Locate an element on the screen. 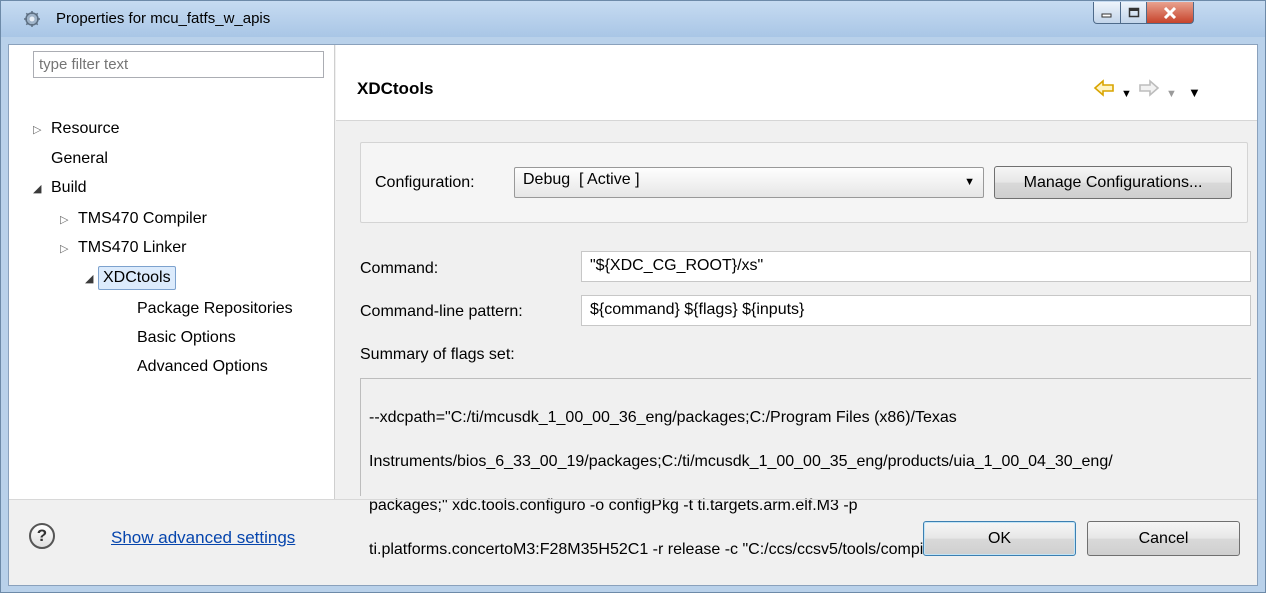 The image size is (1266, 593). maximize-button is located at coordinates (1133, 13).